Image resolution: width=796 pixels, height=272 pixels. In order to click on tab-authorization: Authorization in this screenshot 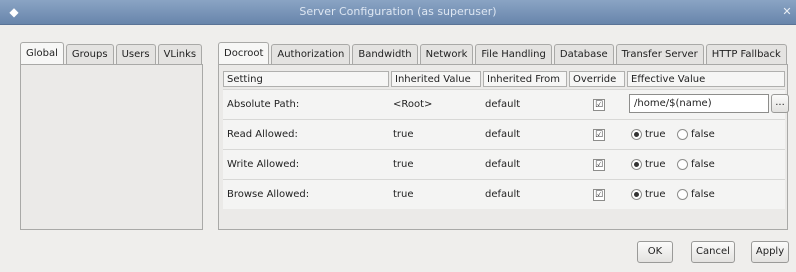, I will do `click(311, 54)`.